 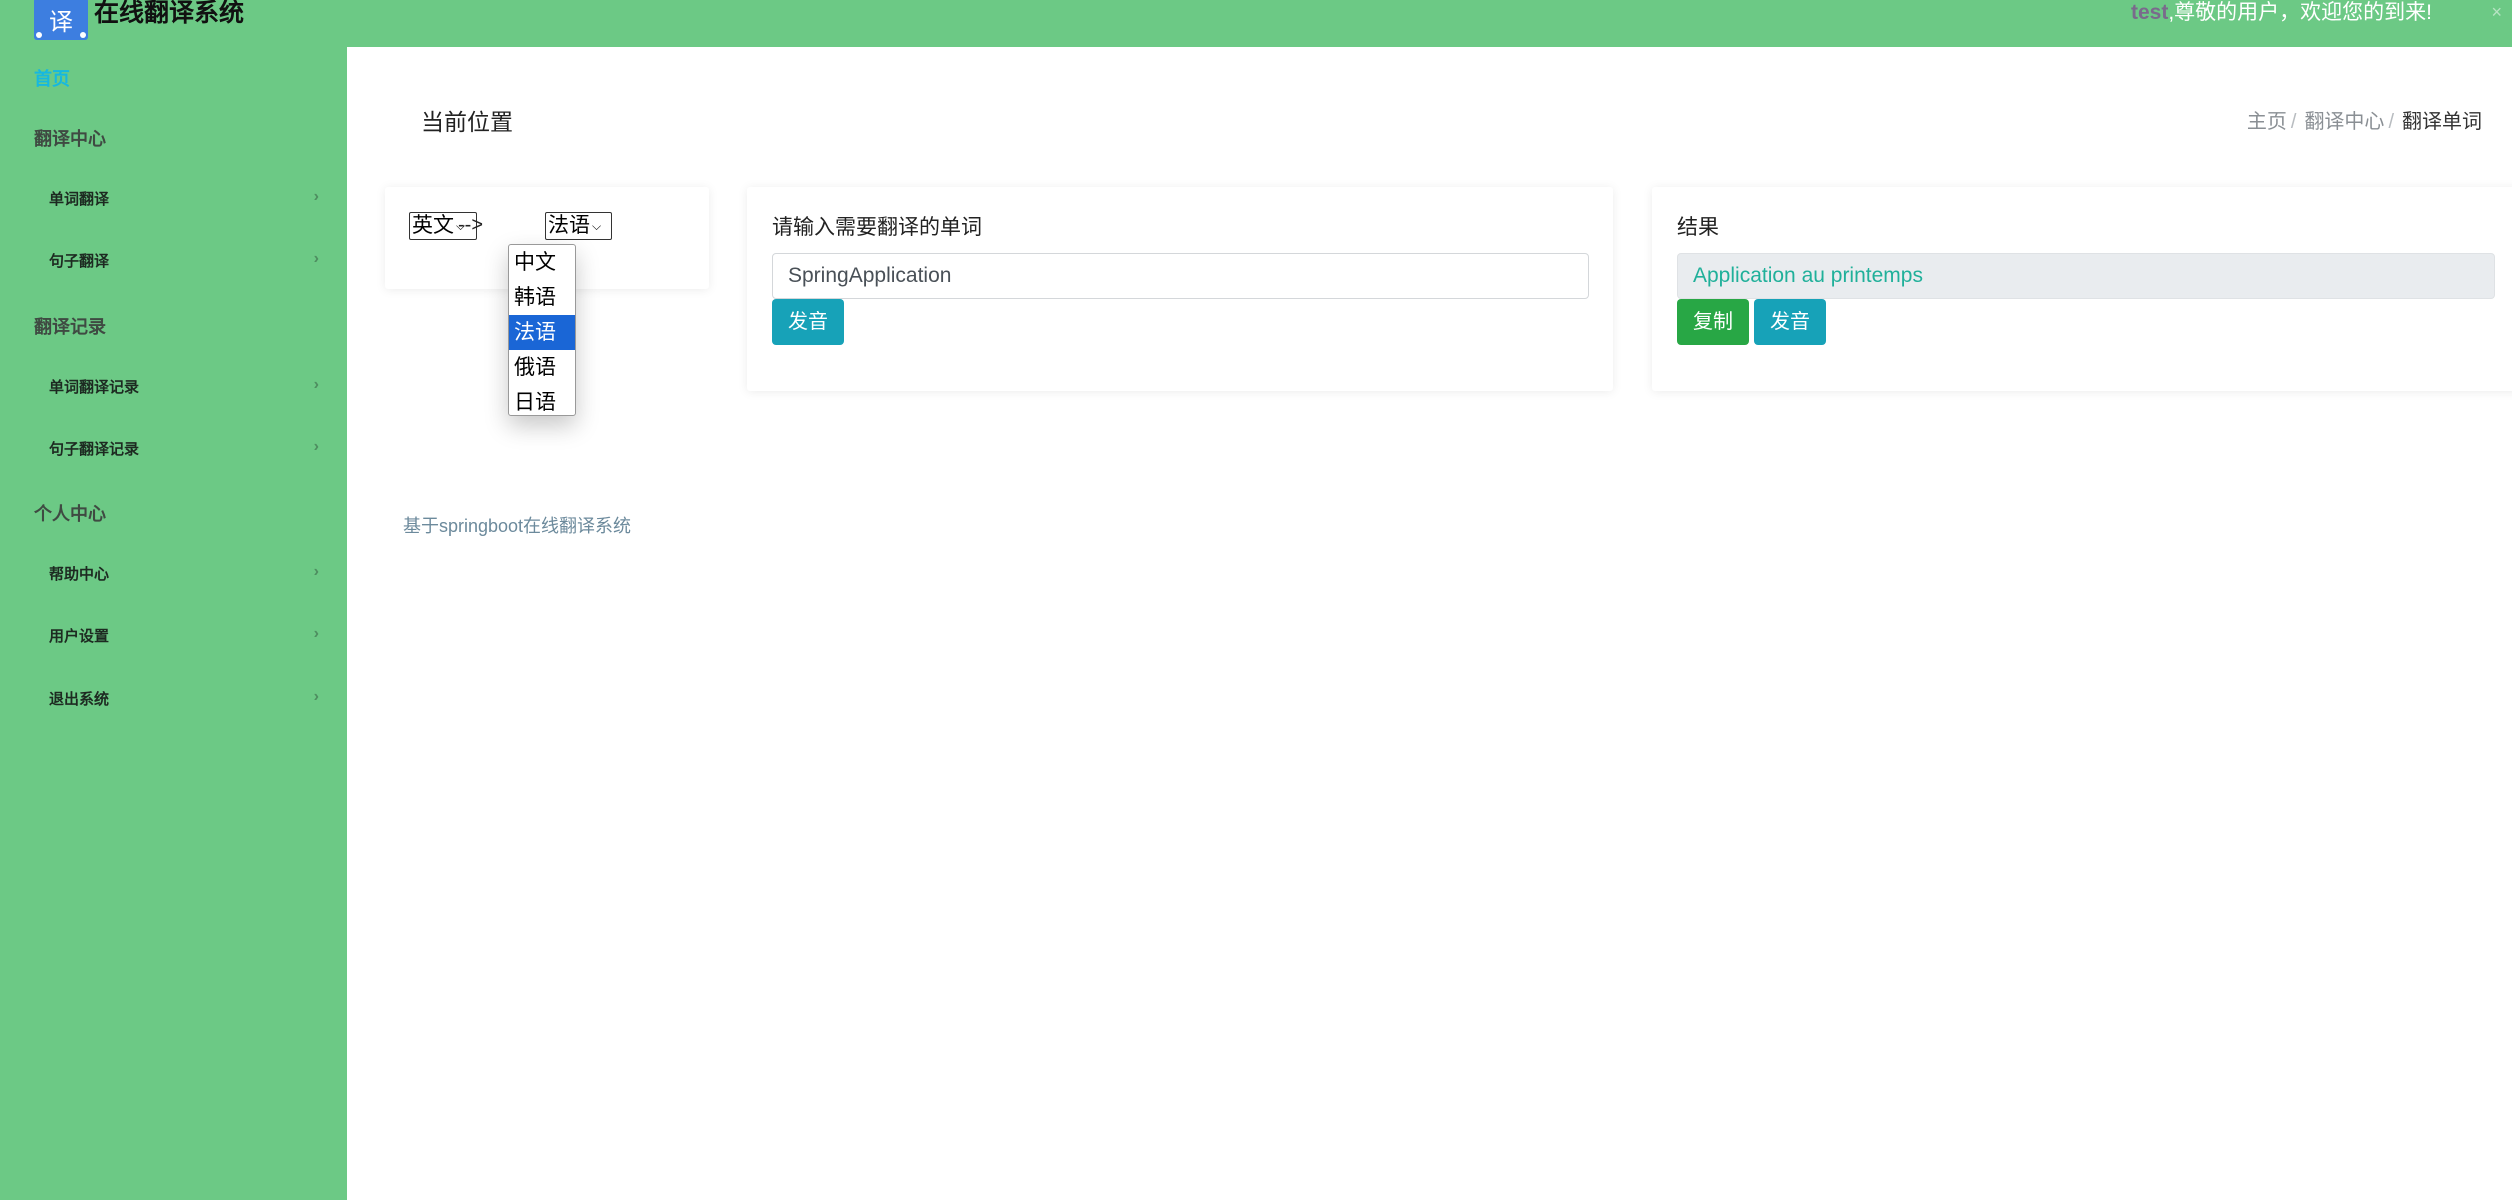 I want to click on sidebar-item-sentence-translate: 句子翻译 ›, so click(x=184, y=260).